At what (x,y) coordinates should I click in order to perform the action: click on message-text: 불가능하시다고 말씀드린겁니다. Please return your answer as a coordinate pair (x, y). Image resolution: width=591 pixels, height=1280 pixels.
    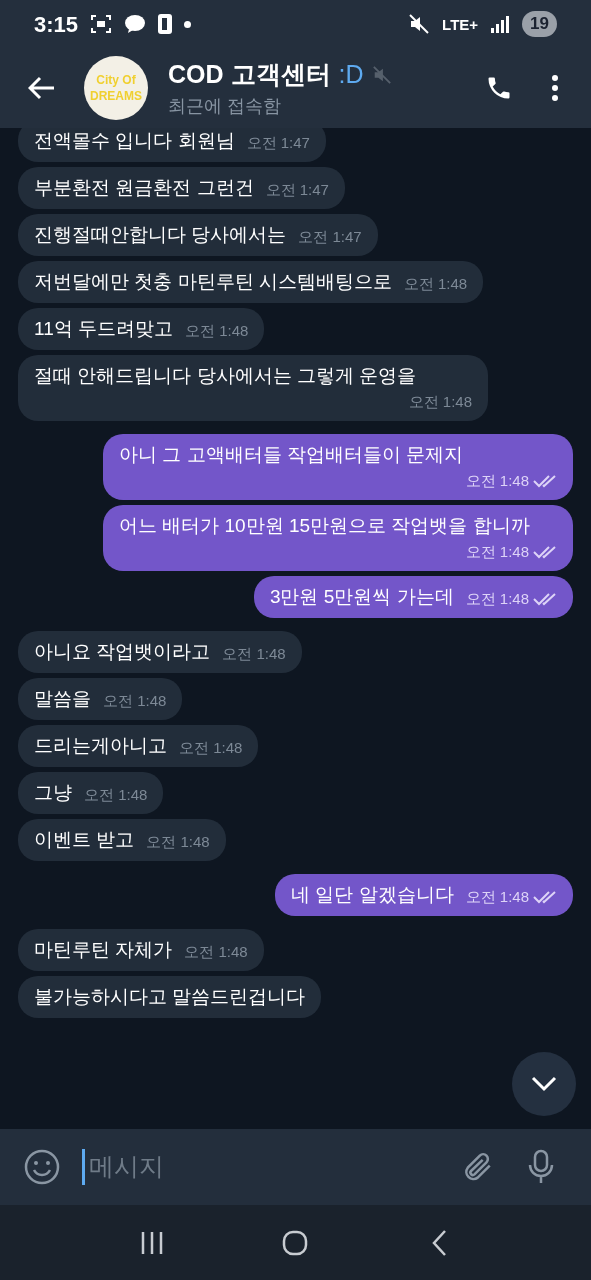
    Looking at the image, I should click on (170, 997).